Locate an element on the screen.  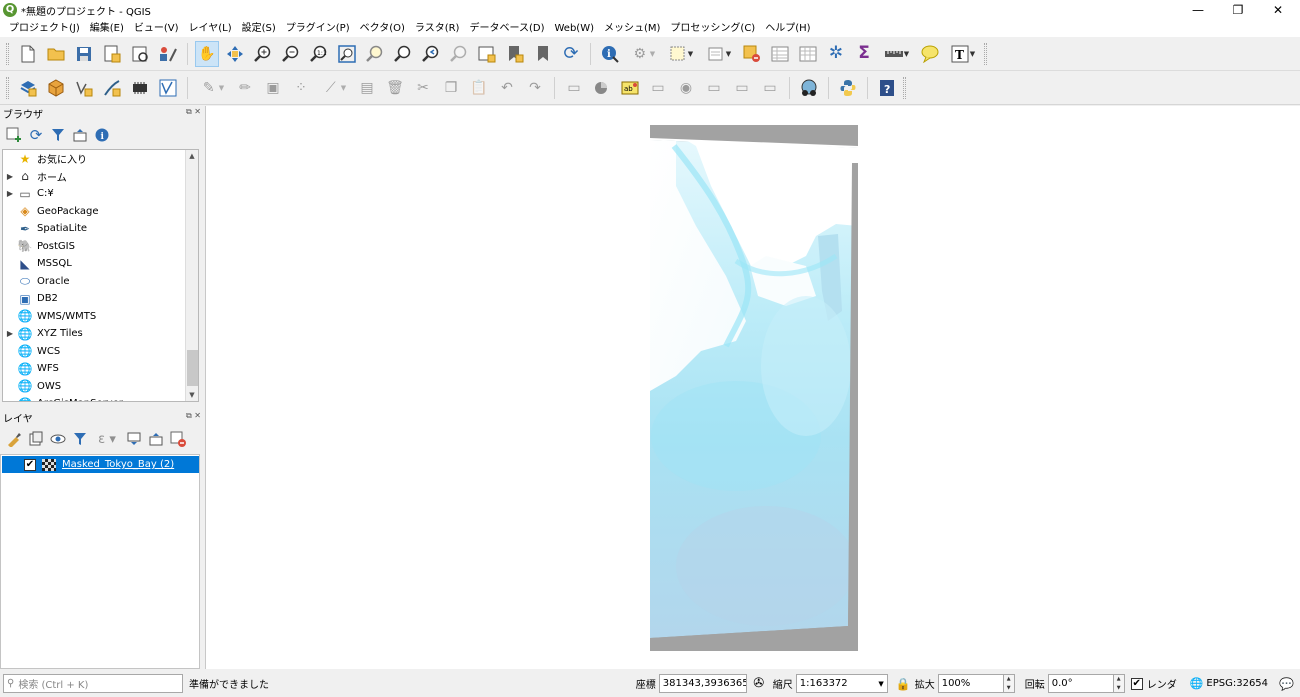
menu-item-12: ヘルプ(H) is located at coordinates (787, 28).